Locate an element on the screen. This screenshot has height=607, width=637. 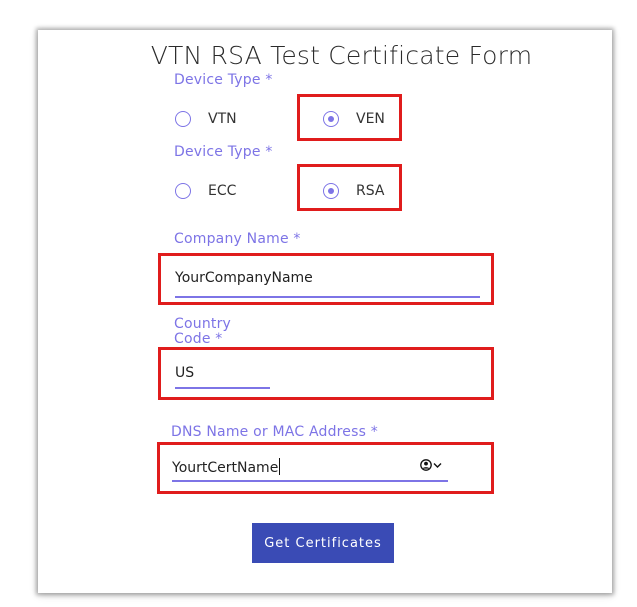
company-name-underline is located at coordinates (327, 297).